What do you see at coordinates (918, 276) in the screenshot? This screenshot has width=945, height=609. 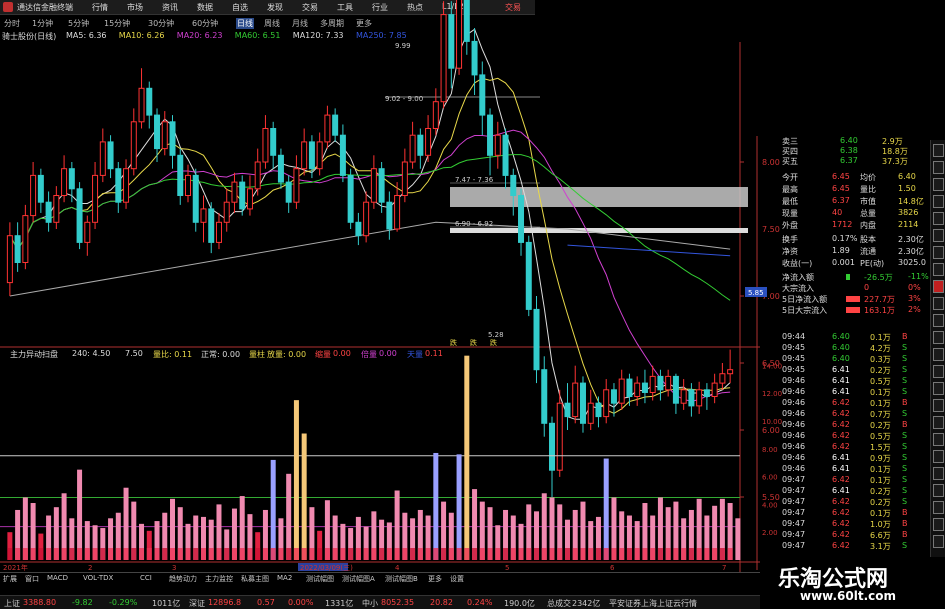 I see `flow-percent: -11%` at bounding box center [918, 276].